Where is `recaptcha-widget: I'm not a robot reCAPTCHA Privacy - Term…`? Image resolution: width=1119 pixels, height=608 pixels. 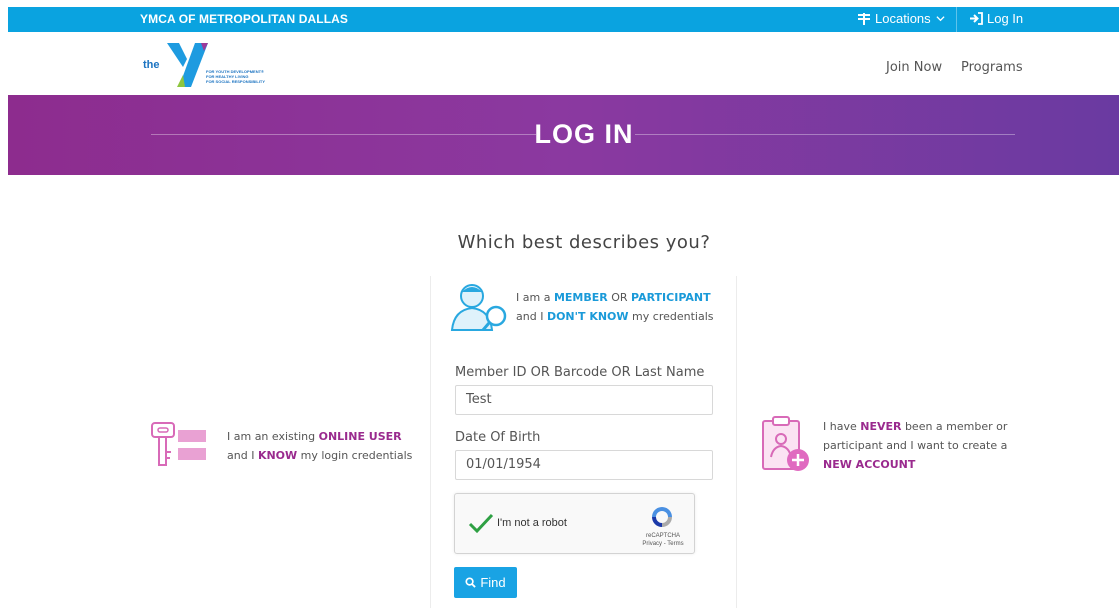 recaptcha-widget: I'm not a robot reCAPTCHA Privacy - Term… is located at coordinates (574, 523).